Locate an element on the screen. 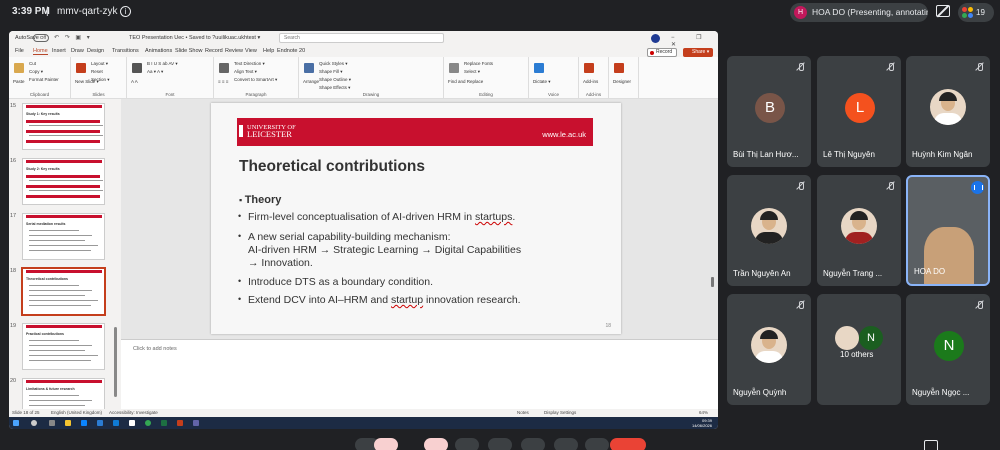 The width and height of the screenshot is (1000, 450). ribbon-button-designer: Designer is located at coordinates (622, 81).